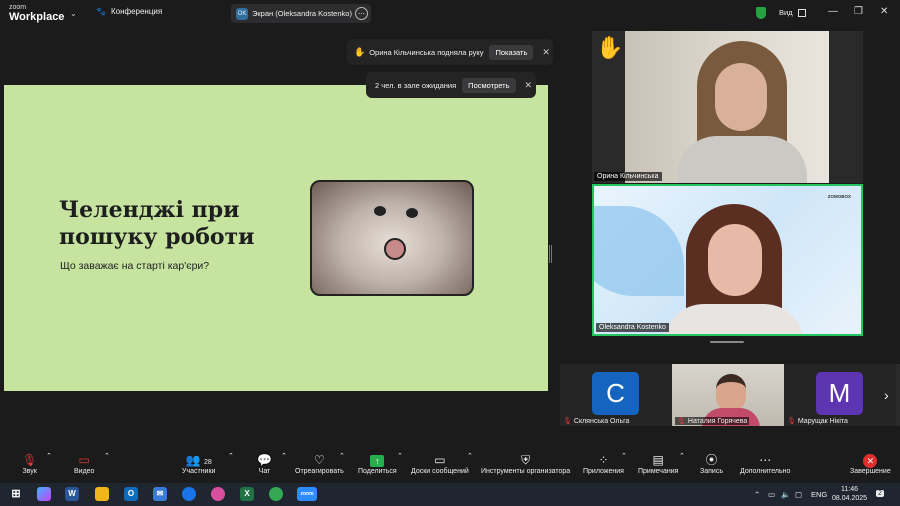 This screenshot has width=900, height=506. I want to click on react-button: ♡ Отреагировать, so click(319, 463).